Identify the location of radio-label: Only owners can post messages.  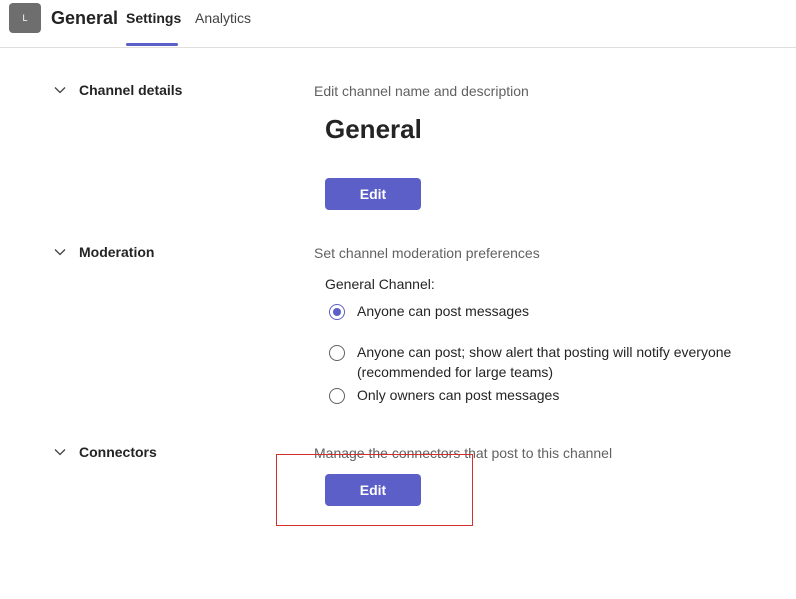
(458, 395).